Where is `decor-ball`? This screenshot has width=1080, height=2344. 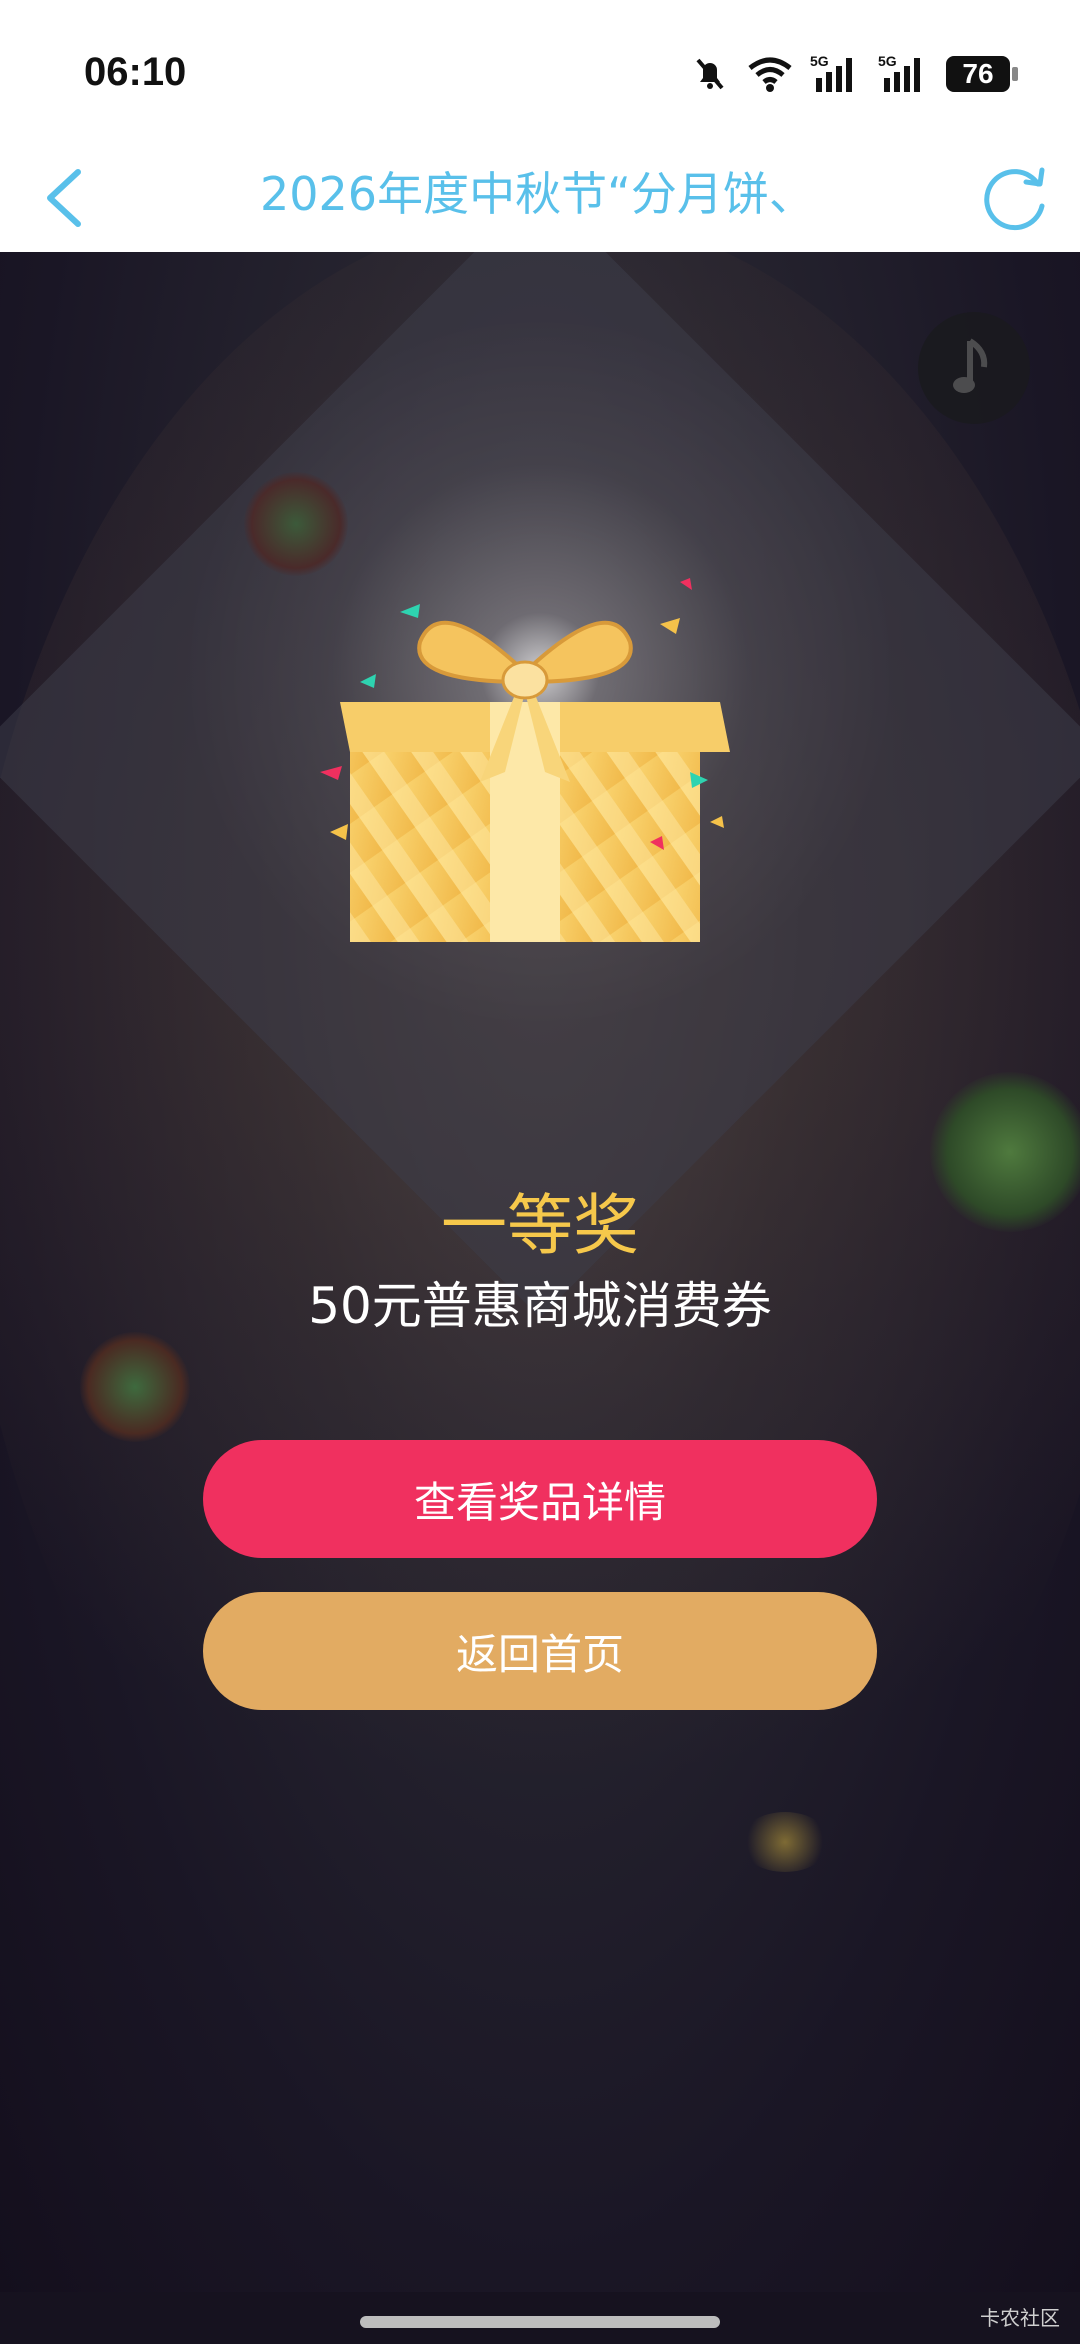 decor-ball is located at coordinates (135, 1387).